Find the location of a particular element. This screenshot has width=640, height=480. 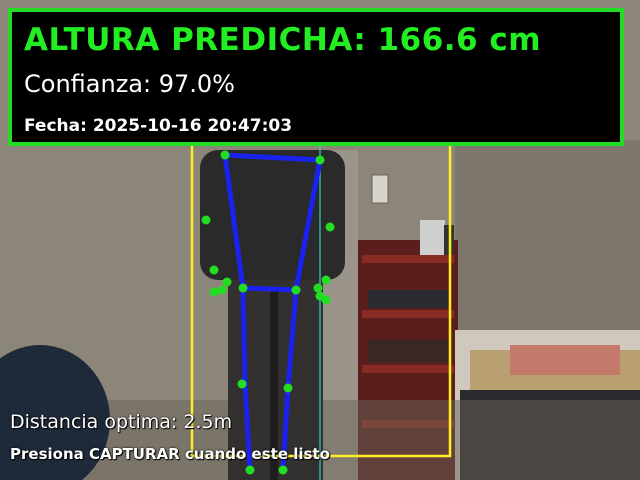

skeleton-hips is located at coordinates (269, 289).